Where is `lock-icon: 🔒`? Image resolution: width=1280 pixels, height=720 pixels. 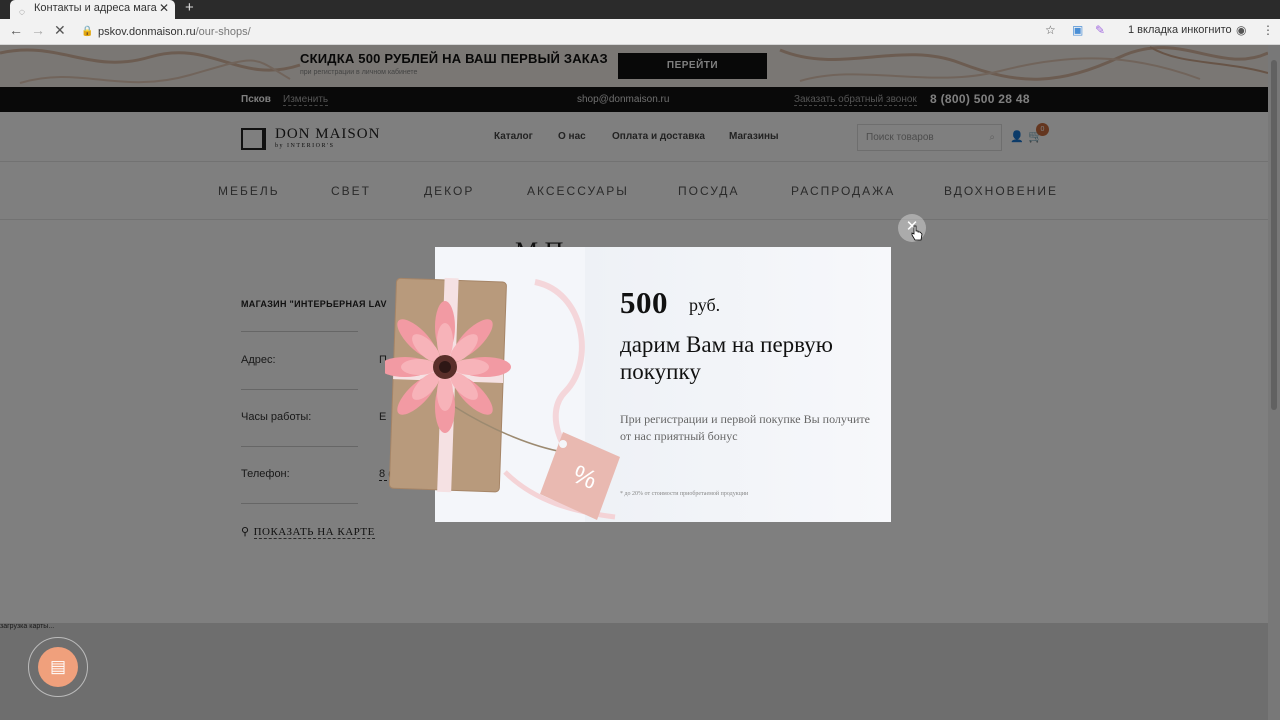 lock-icon: 🔒 is located at coordinates (87, 31).